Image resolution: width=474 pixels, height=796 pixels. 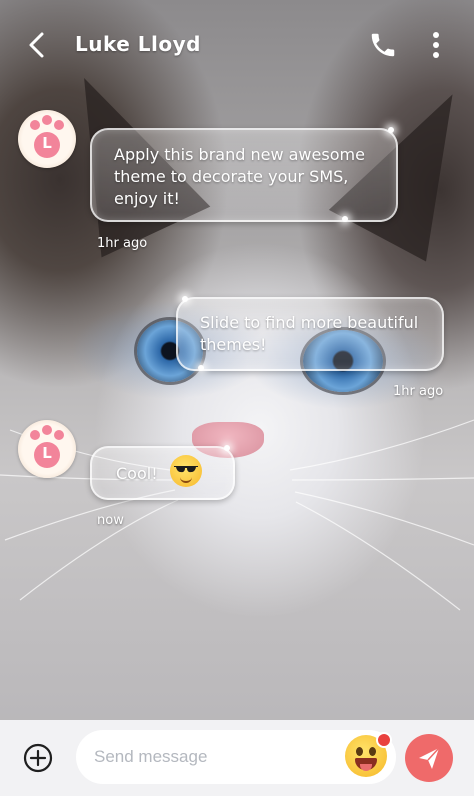 I want to click on message-text-line: theme to decorate your SMS,, so click(x=231, y=176).